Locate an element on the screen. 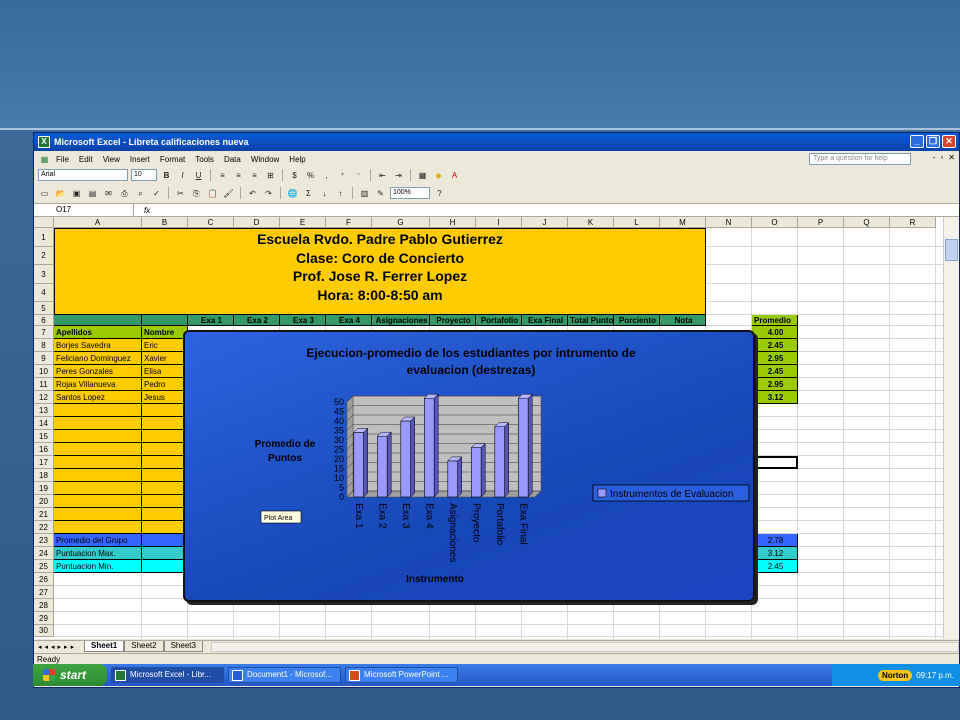  font-size-combo: 10 is located at coordinates (144, 175).